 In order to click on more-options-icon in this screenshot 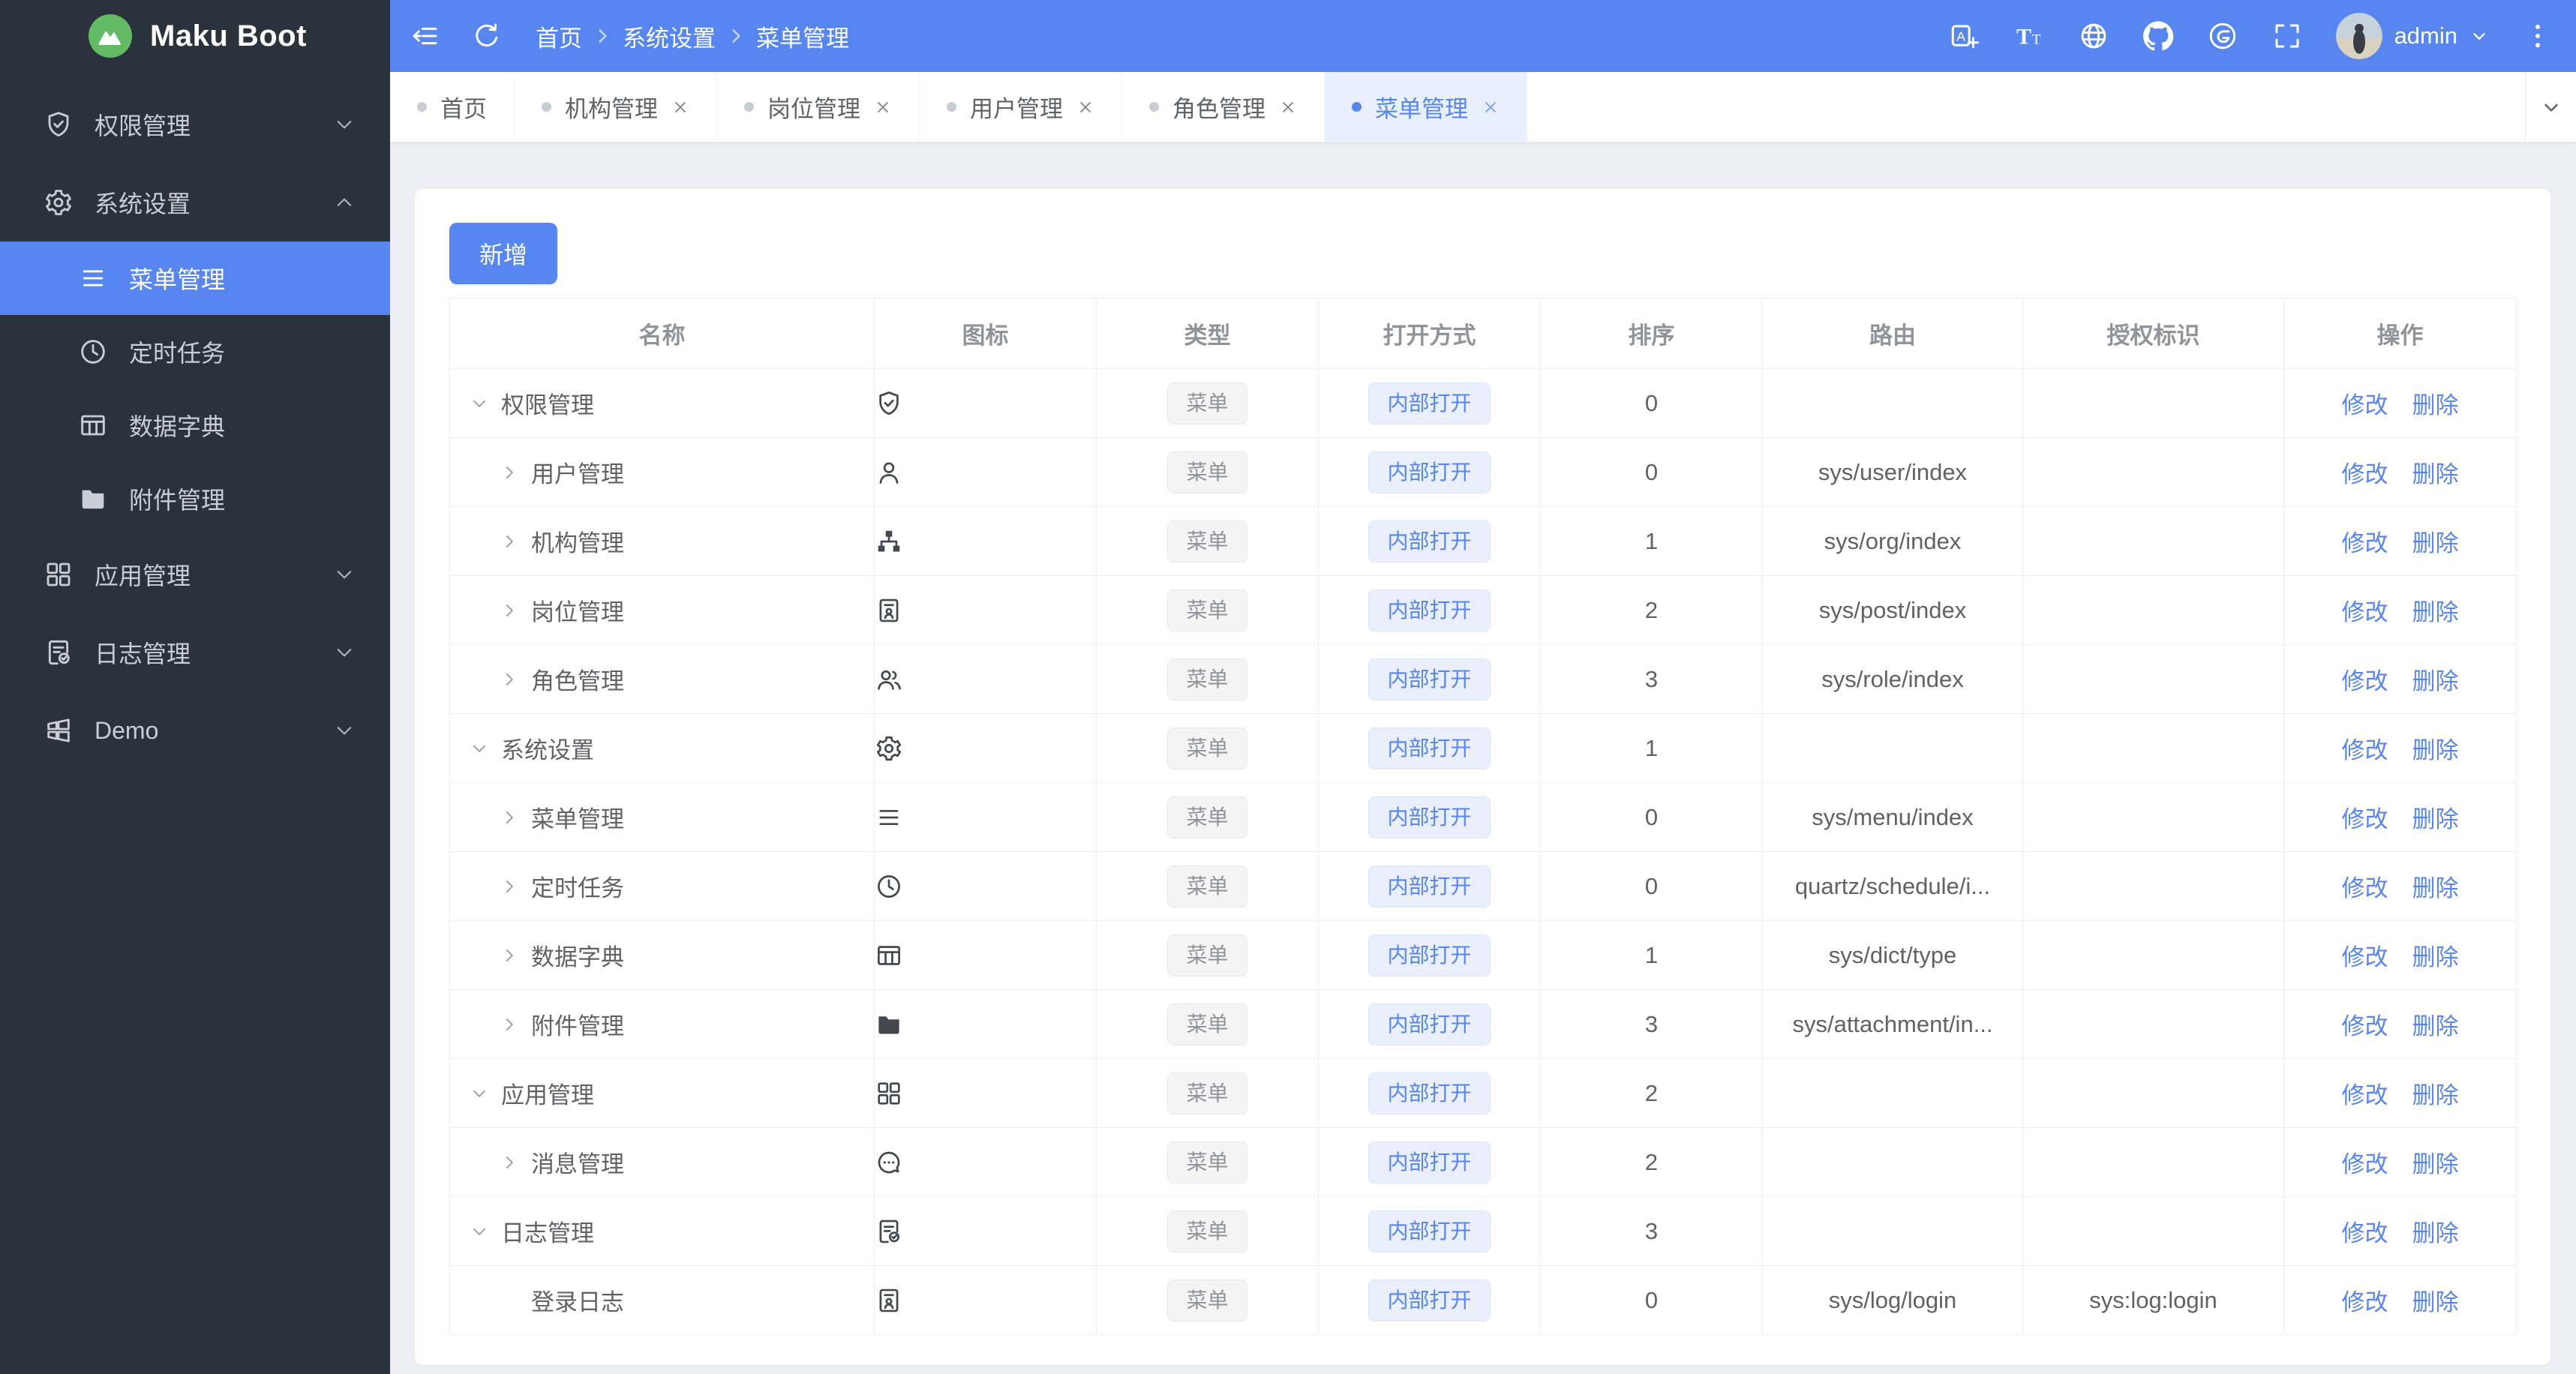, I will do `click(2537, 36)`.